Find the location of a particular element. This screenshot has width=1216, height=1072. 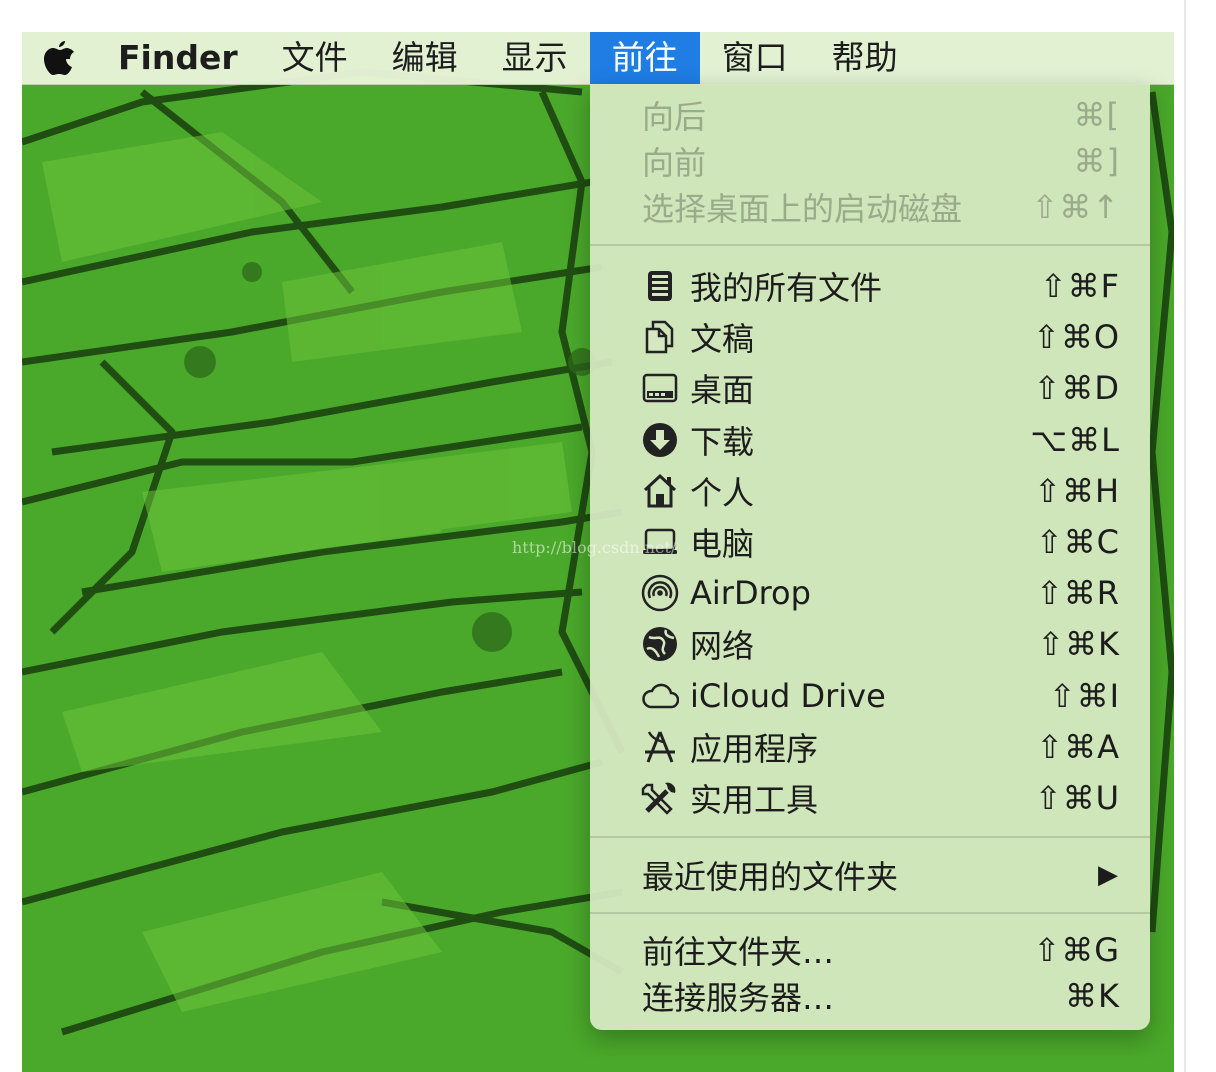

submenu-arrow-icon: ▶ is located at coordinates (1108, 875).